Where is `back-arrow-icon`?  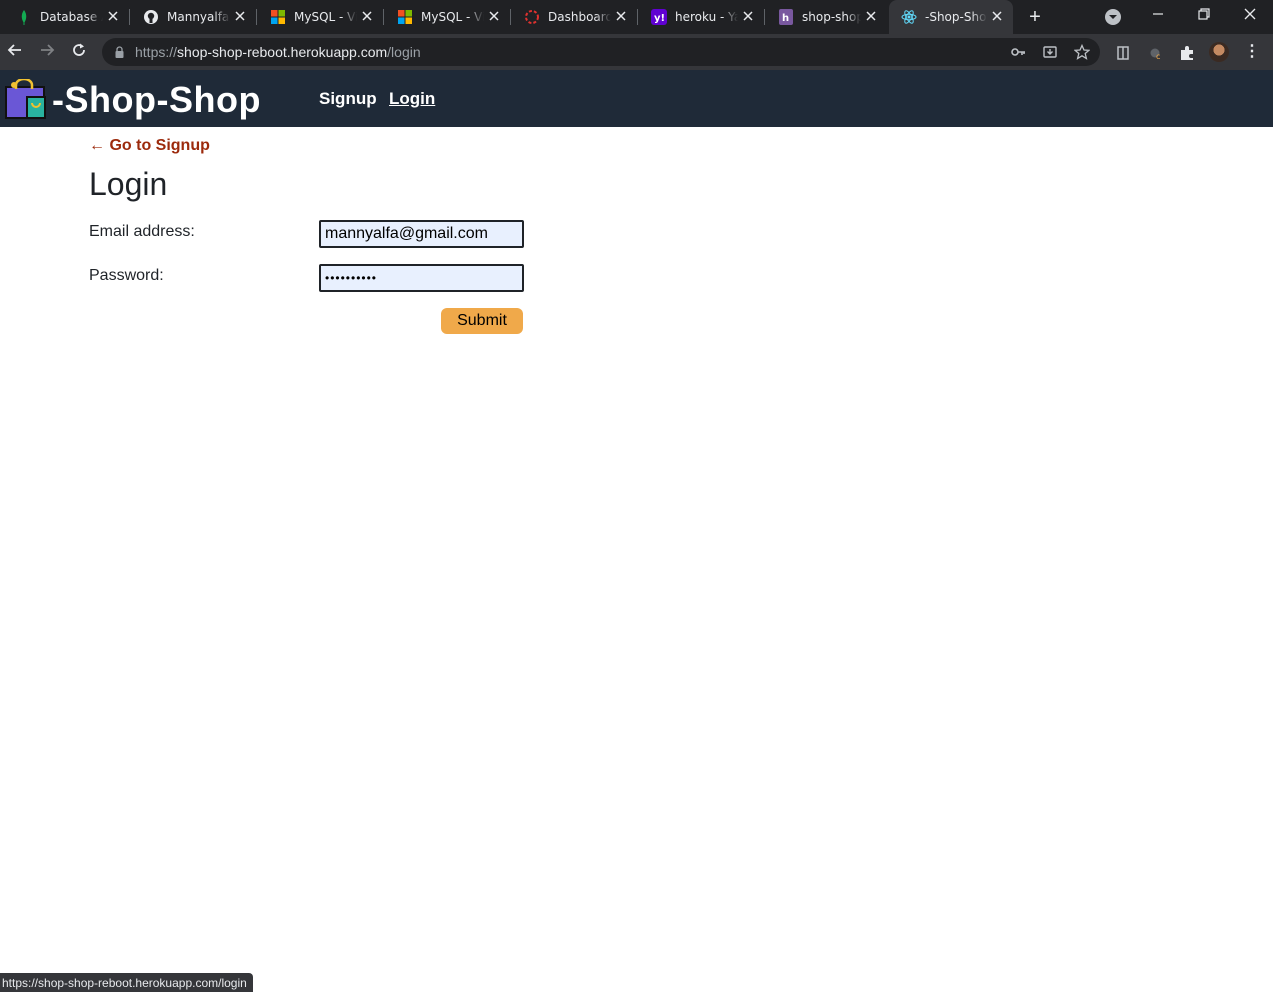 back-arrow-icon is located at coordinates (15, 52).